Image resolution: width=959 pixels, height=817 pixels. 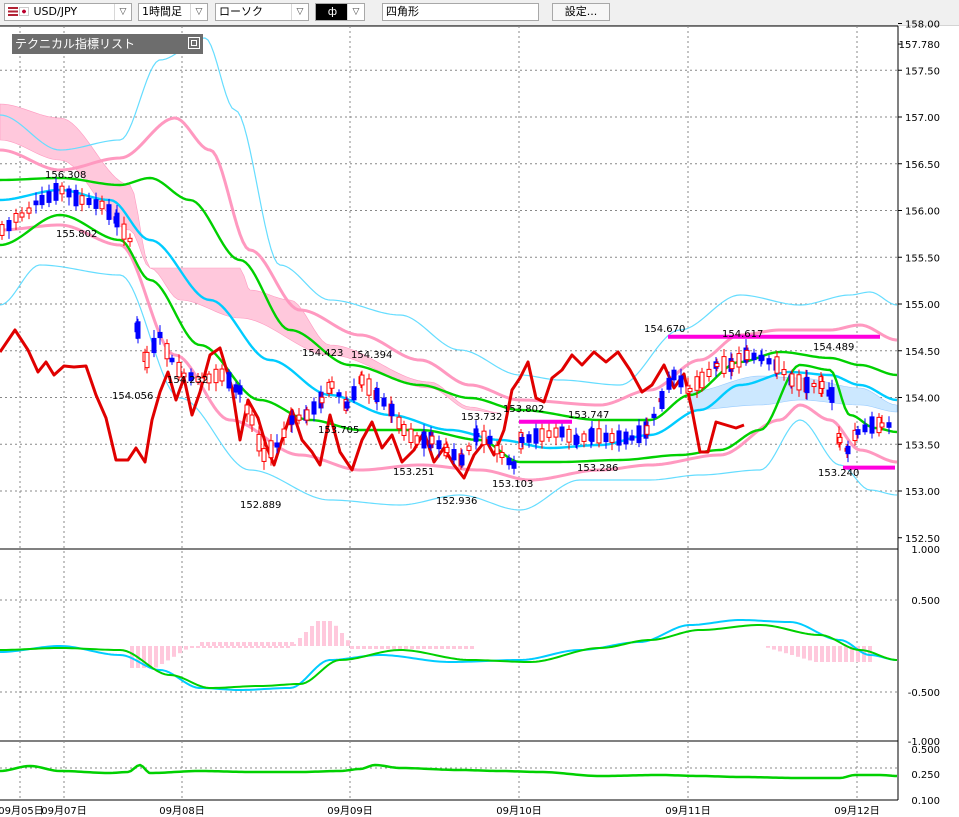 I want to click on price-annotation: 153.286, so click(x=597, y=468).